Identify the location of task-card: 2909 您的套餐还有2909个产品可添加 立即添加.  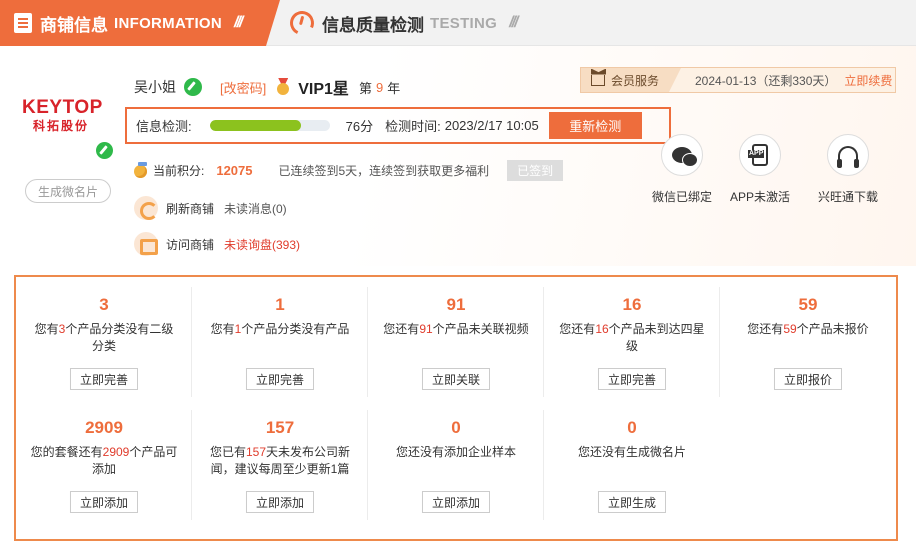
(104, 461).